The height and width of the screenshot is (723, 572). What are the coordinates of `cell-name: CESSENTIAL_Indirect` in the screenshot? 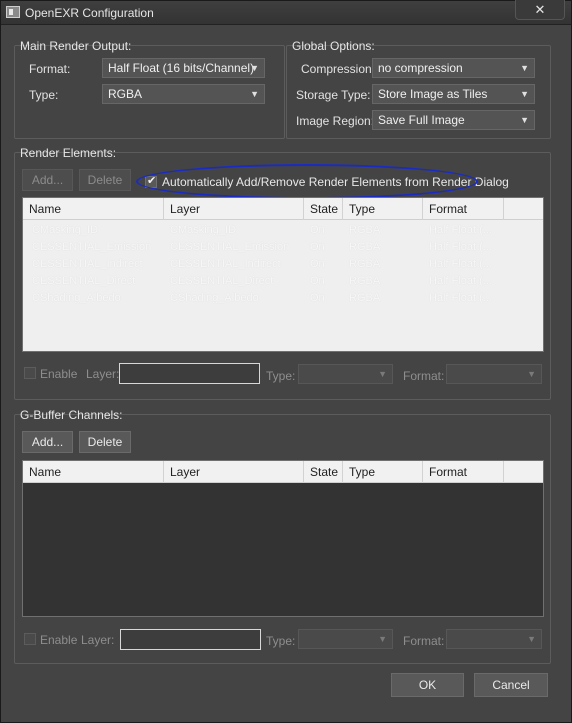 It's located at (87, 264).